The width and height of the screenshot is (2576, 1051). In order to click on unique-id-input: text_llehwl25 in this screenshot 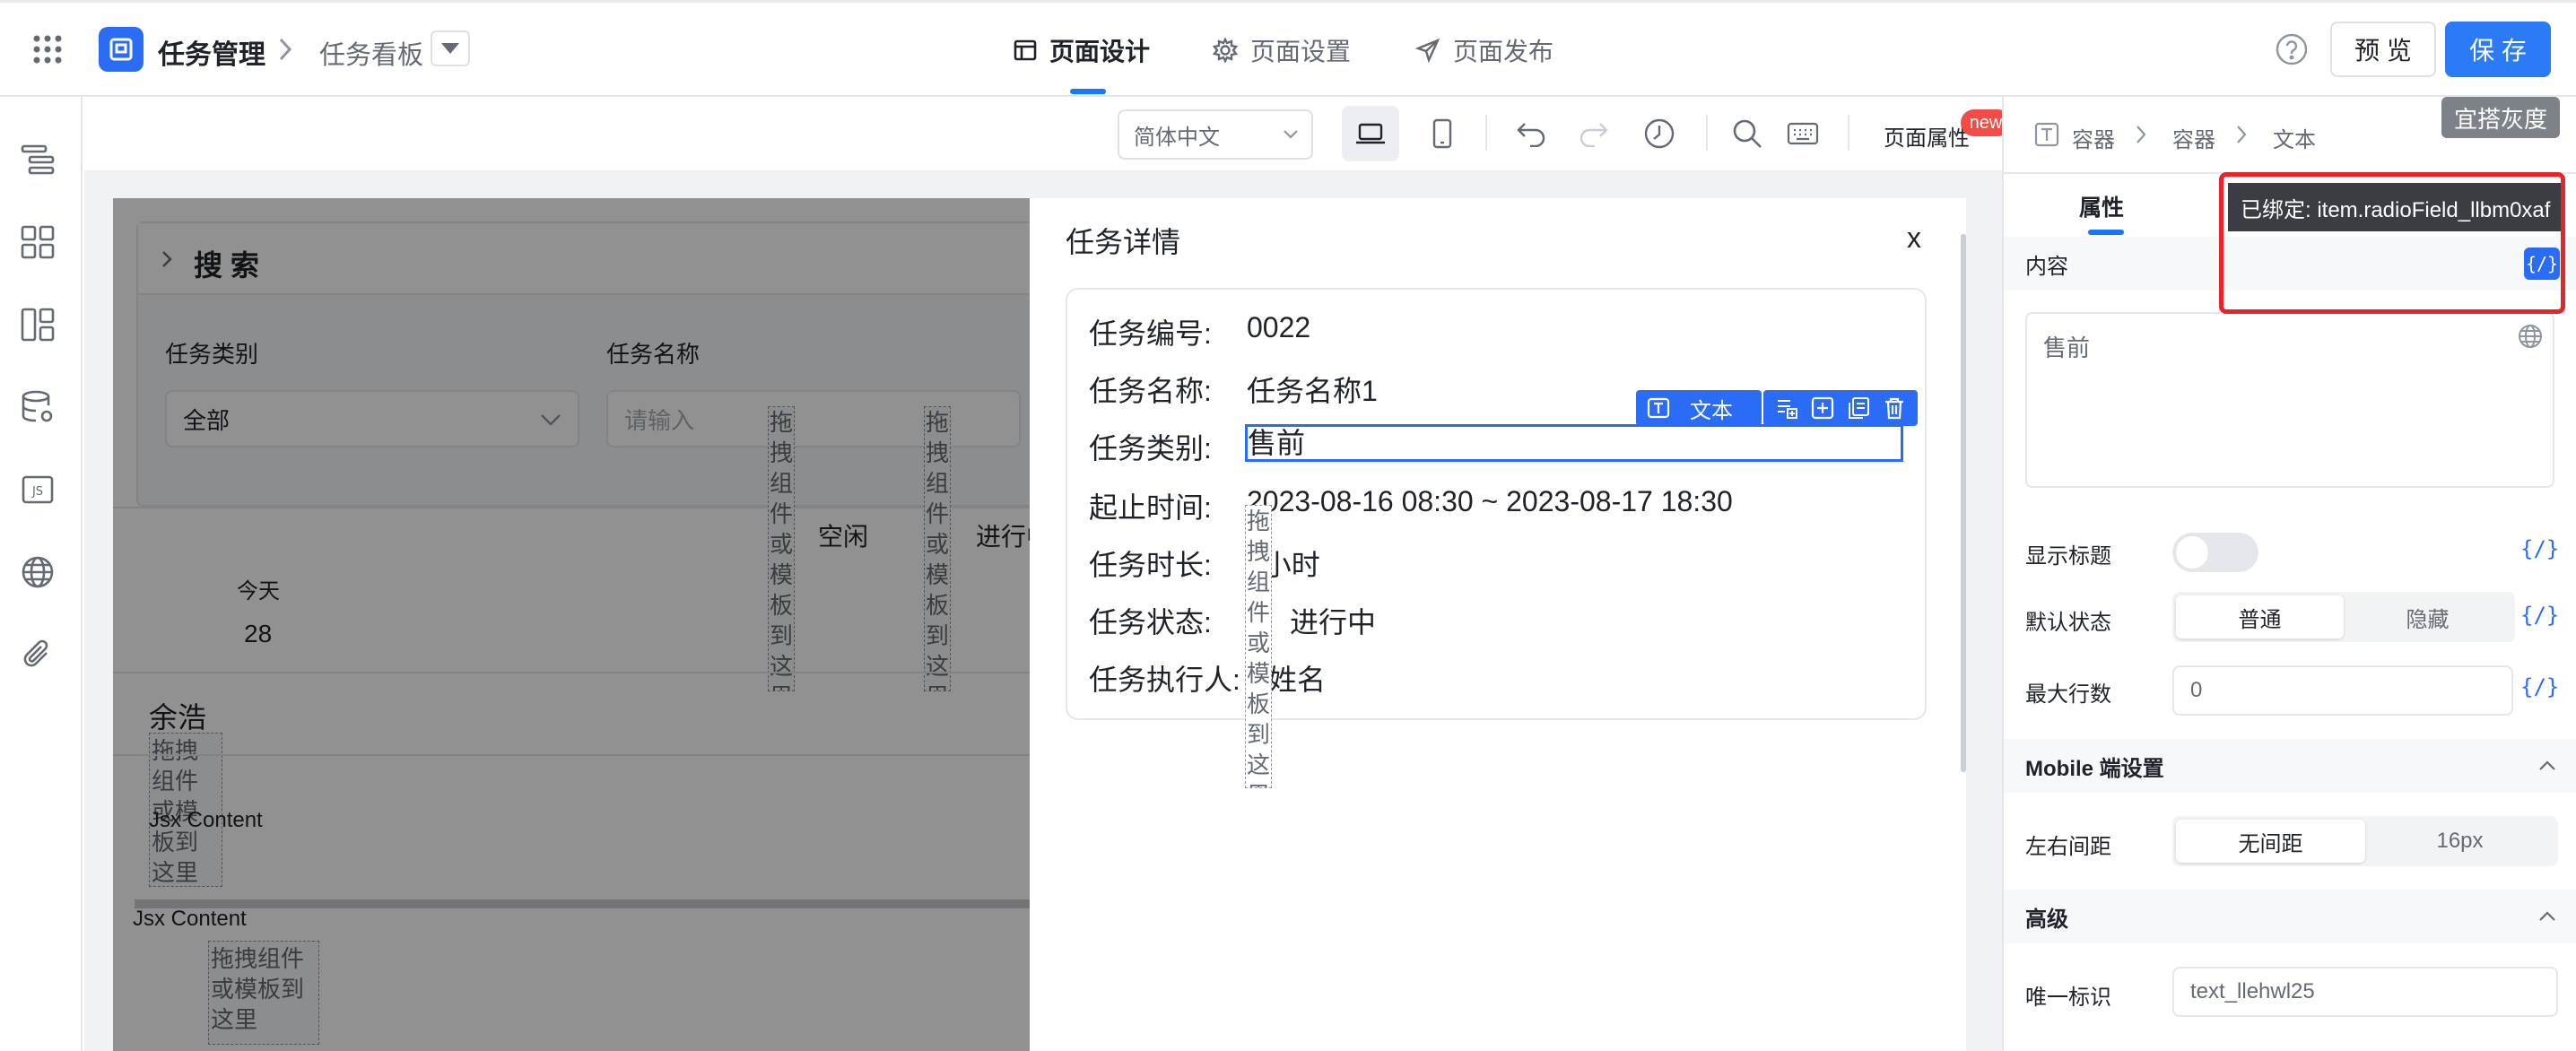, I will do `click(2365, 992)`.